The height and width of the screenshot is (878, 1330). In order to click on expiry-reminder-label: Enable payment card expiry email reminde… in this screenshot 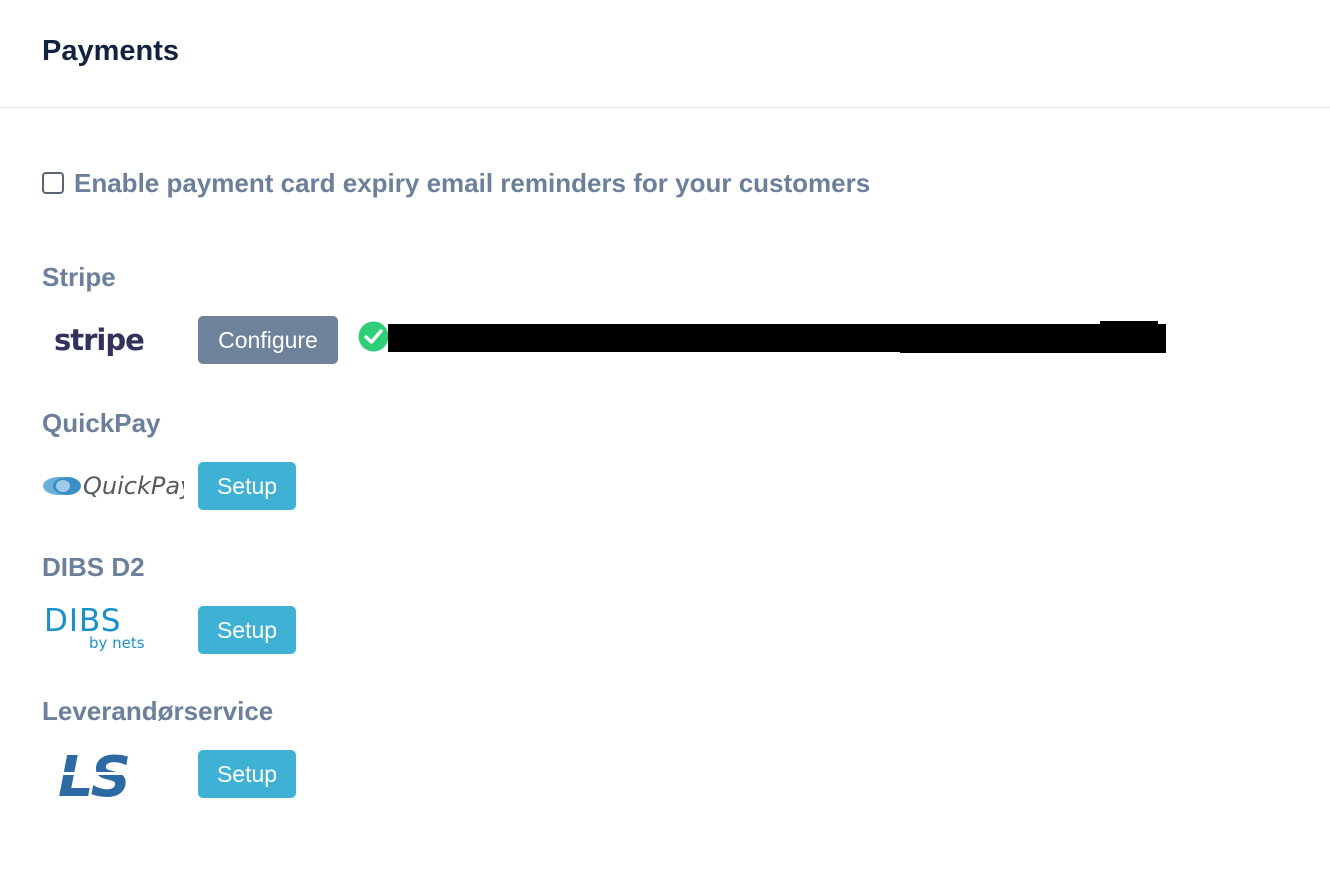, I will do `click(472, 183)`.